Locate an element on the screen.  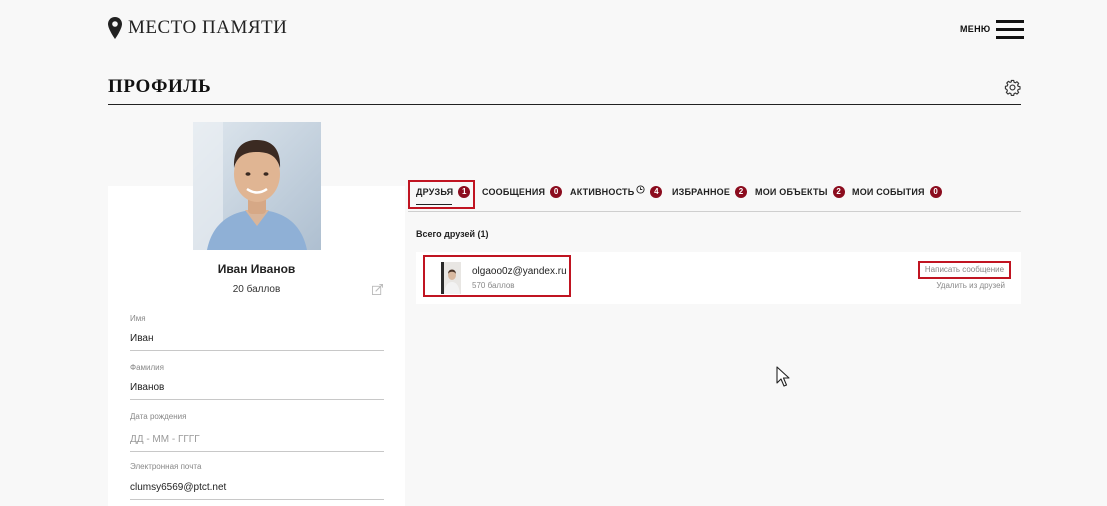
email-field: clumsy6569@ptct.net is located at coordinates (257, 491).